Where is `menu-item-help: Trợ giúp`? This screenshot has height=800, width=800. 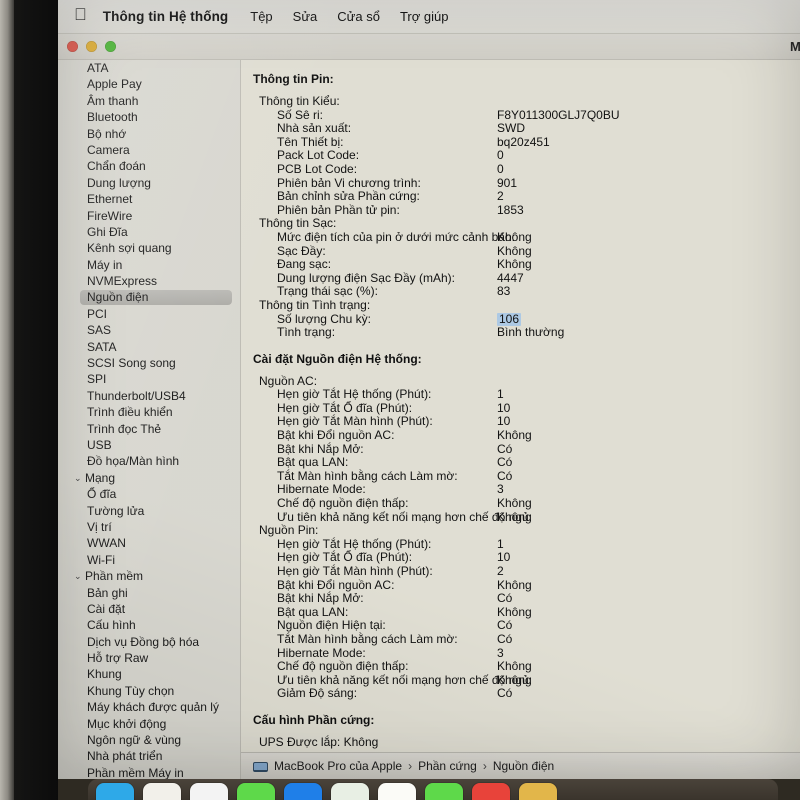
menu-item-help: Trợ giúp is located at coordinates (424, 16).